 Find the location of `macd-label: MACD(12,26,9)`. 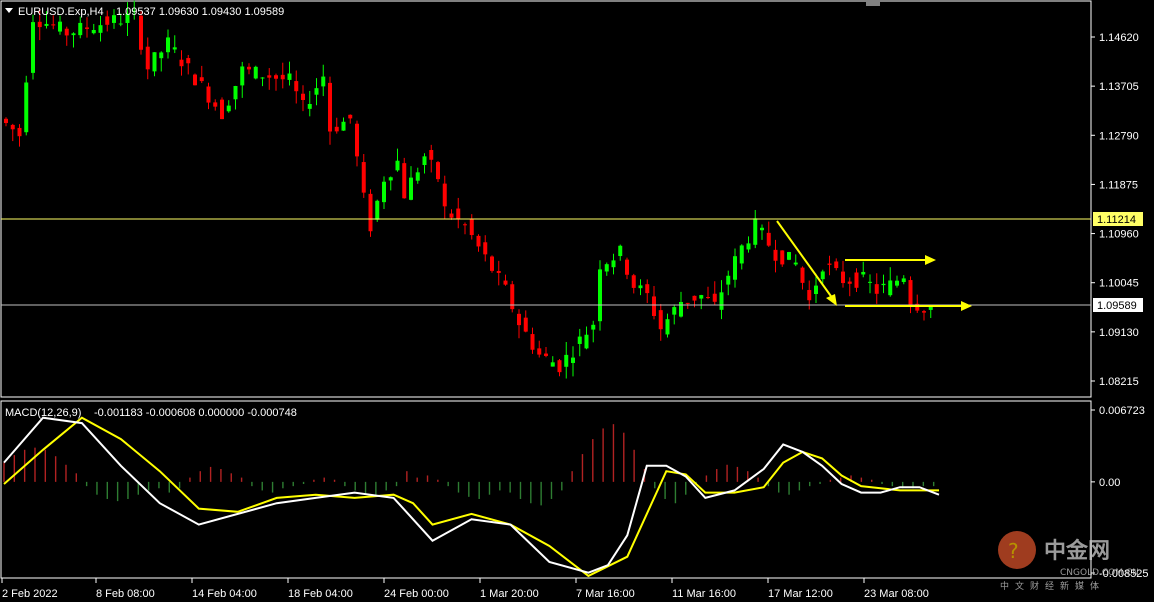

macd-label: MACD(12,26,9) is located at coordinates (43, 413).